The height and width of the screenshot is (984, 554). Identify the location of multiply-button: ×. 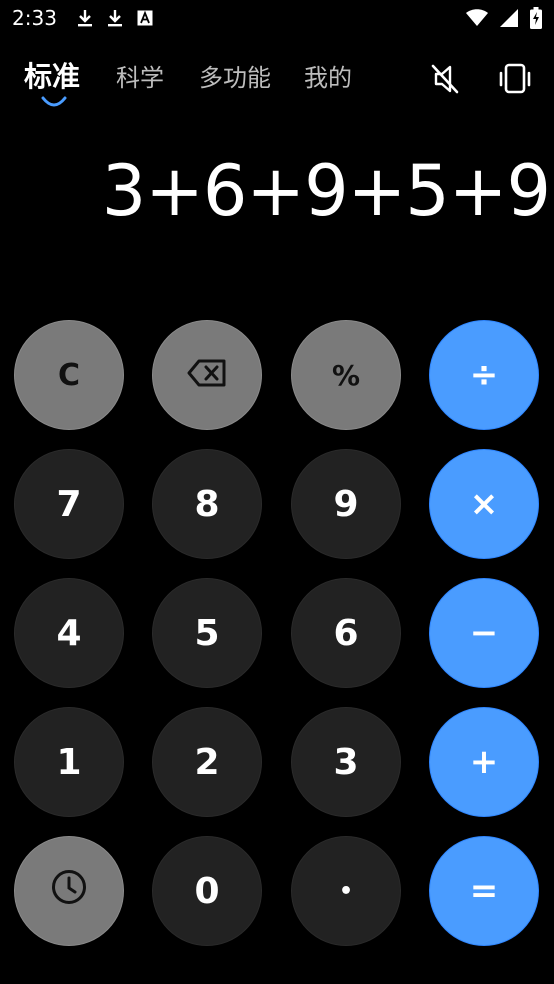
(484, 504).